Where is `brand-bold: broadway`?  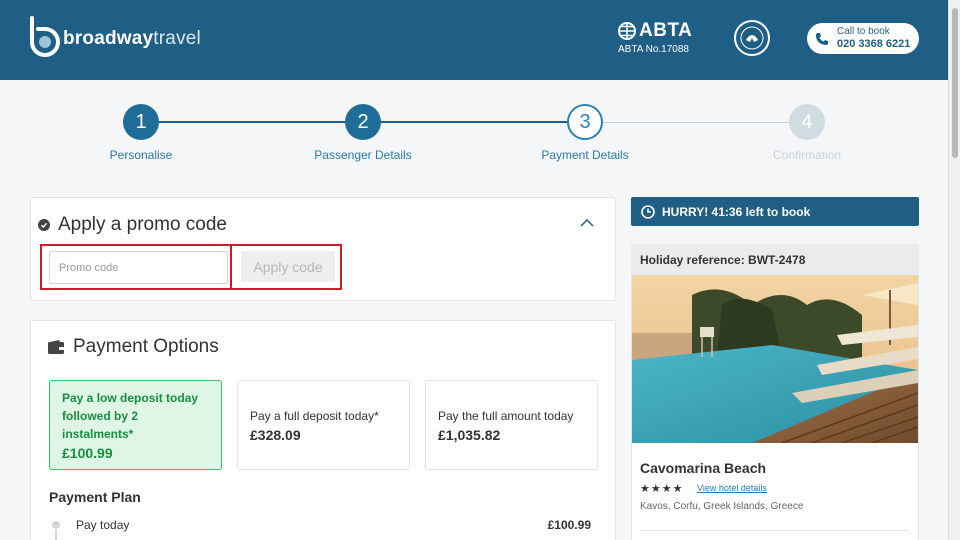 brand-bold: broadway is located at coordinates (108, 38).